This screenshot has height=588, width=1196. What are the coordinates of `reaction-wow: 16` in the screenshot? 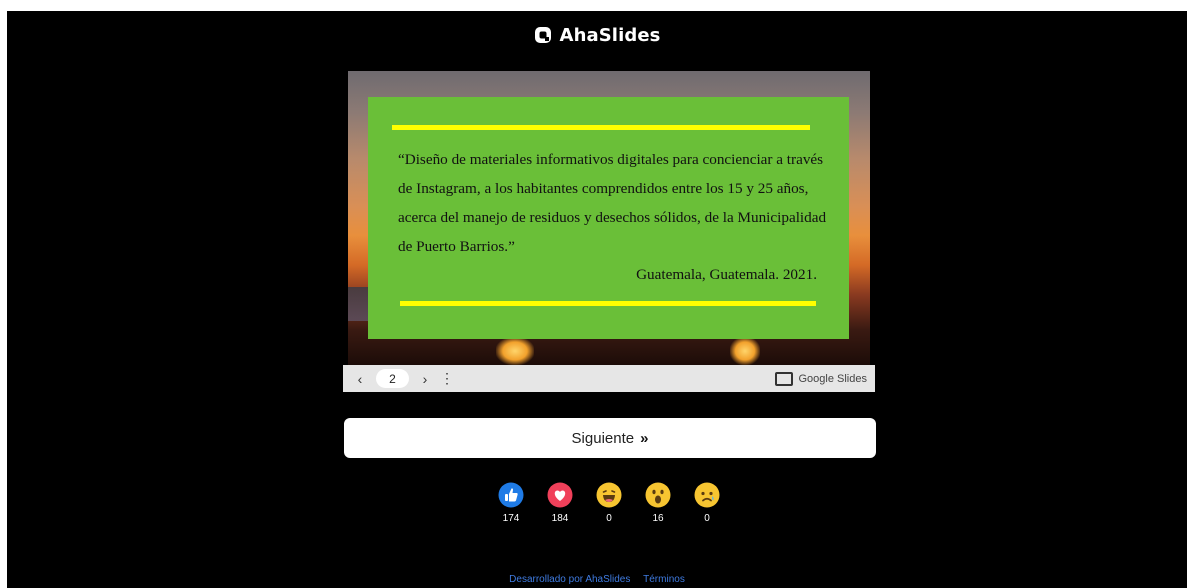 It's located at (658, 503).